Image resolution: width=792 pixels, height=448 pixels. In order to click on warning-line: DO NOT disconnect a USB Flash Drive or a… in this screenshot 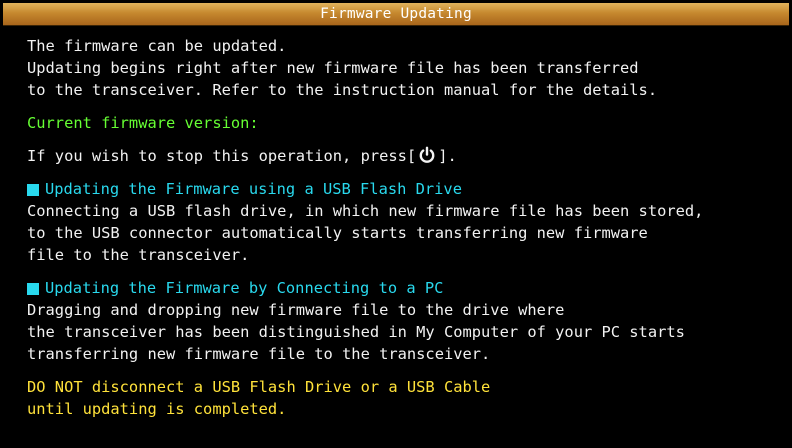, I will do `click(259, 387)`.